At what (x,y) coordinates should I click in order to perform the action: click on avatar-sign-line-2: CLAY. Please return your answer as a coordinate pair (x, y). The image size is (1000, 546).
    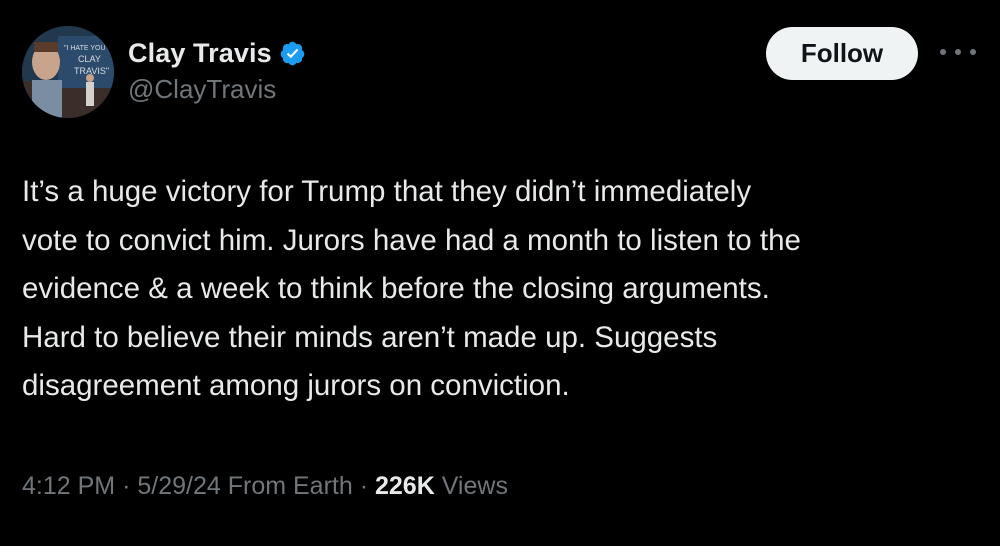
    Looking at the image, I should click on (89, 59).